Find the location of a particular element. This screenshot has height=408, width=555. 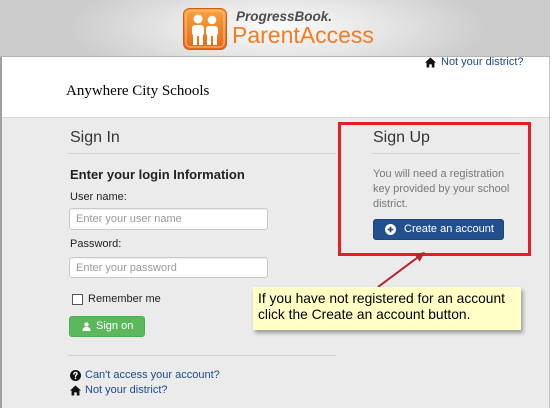

remember-me-label: Remember me is located at coordinates (124, 299).